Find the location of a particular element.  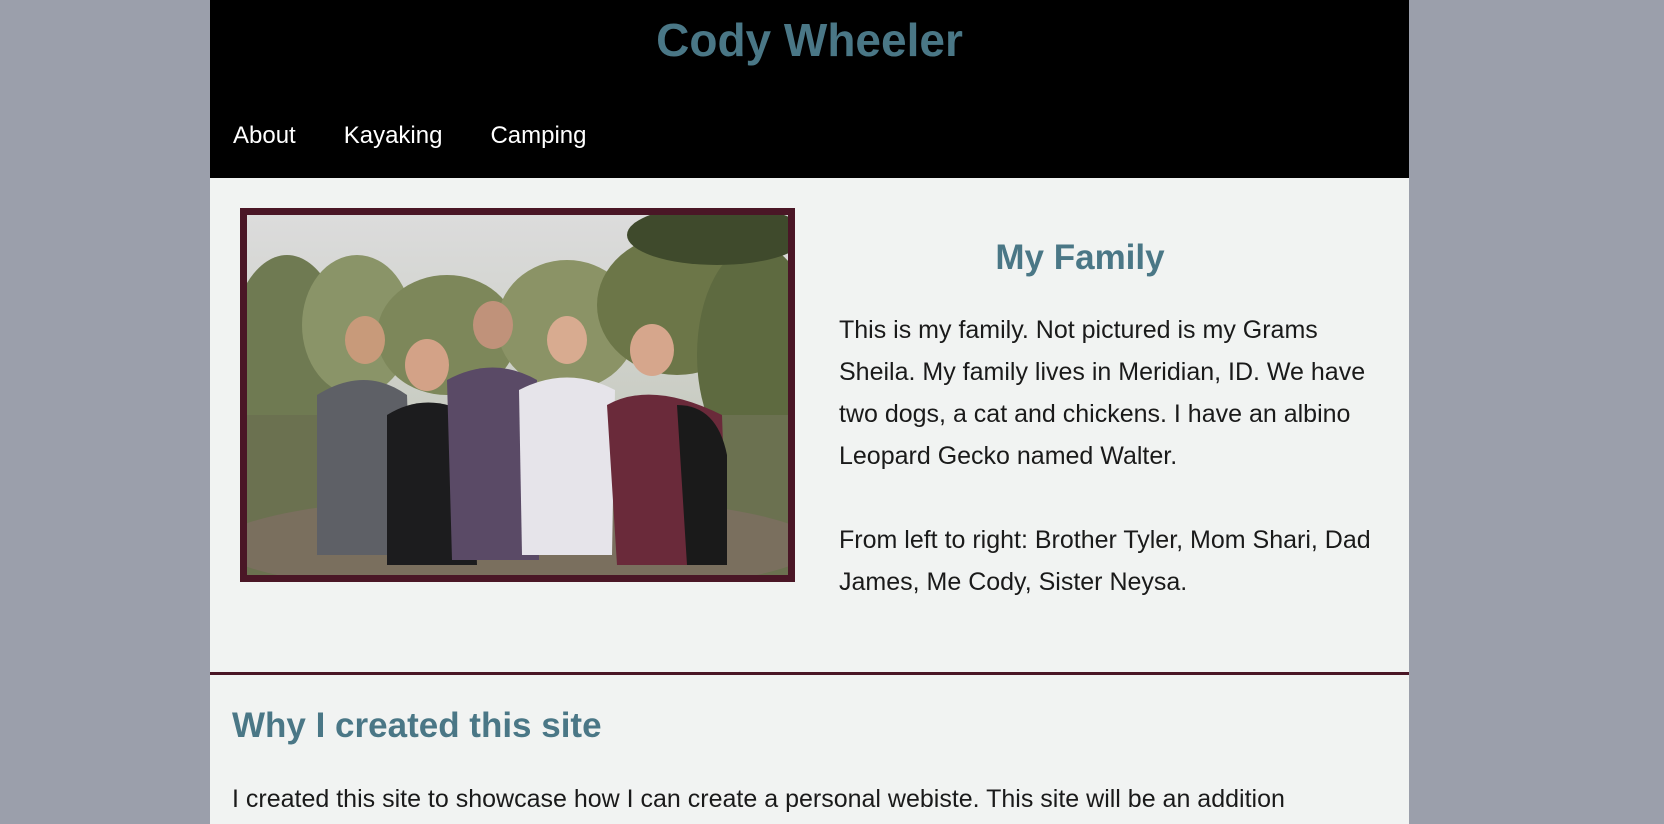

family-heading: My Family is located at coordinates (1080, 257).